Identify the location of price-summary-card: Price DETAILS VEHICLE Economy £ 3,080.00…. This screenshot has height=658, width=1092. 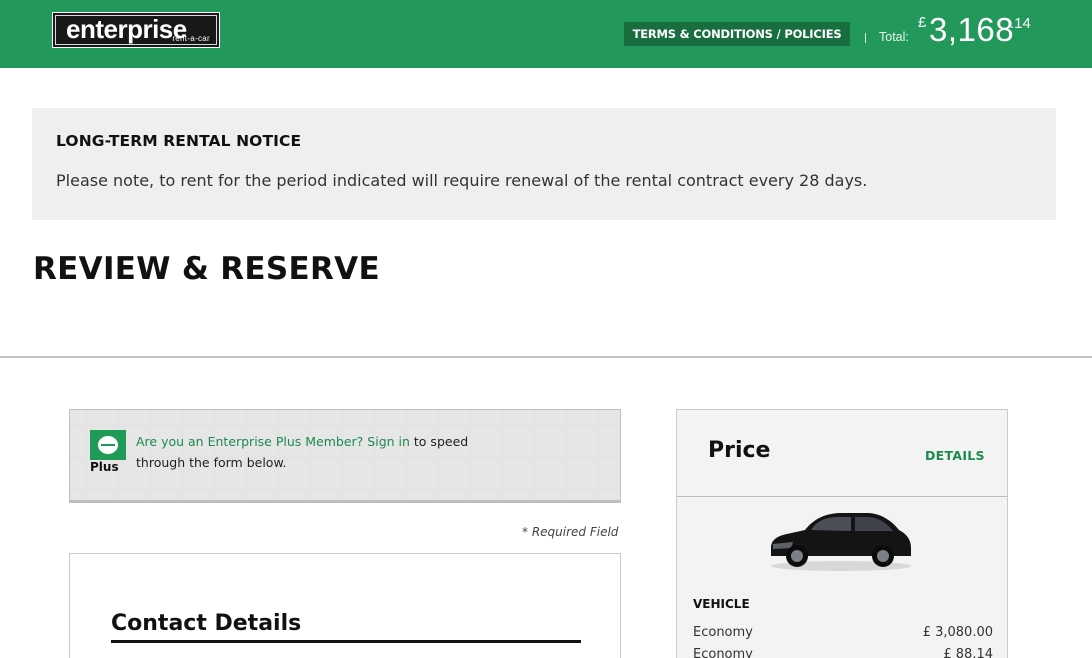
(842, 533).